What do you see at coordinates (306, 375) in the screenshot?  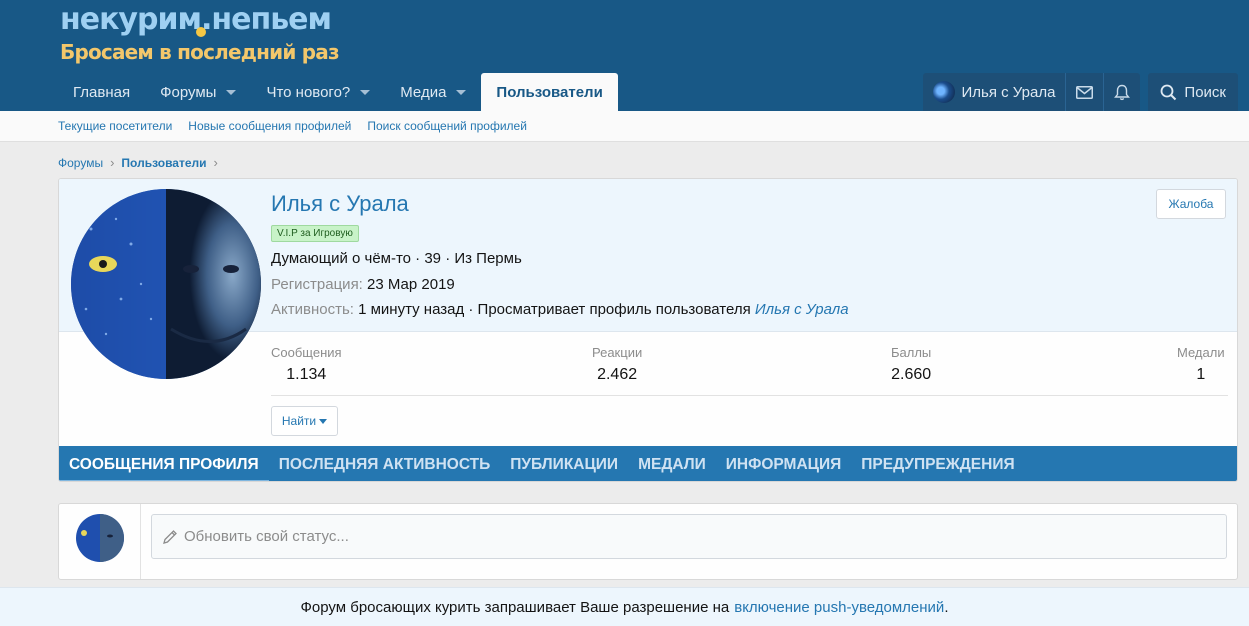 I see `stat-value: 1.134` at bounding box center [306, 375].